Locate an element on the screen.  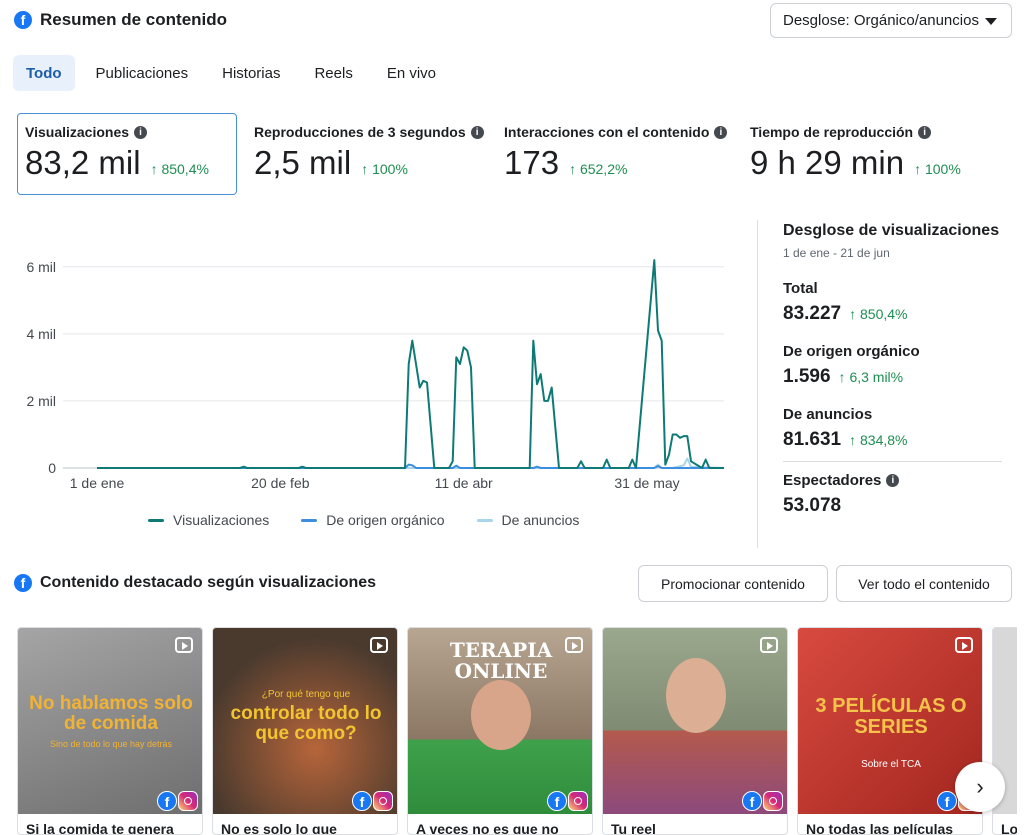
content-caption: Tu reel is located at coordinates (633, 828).